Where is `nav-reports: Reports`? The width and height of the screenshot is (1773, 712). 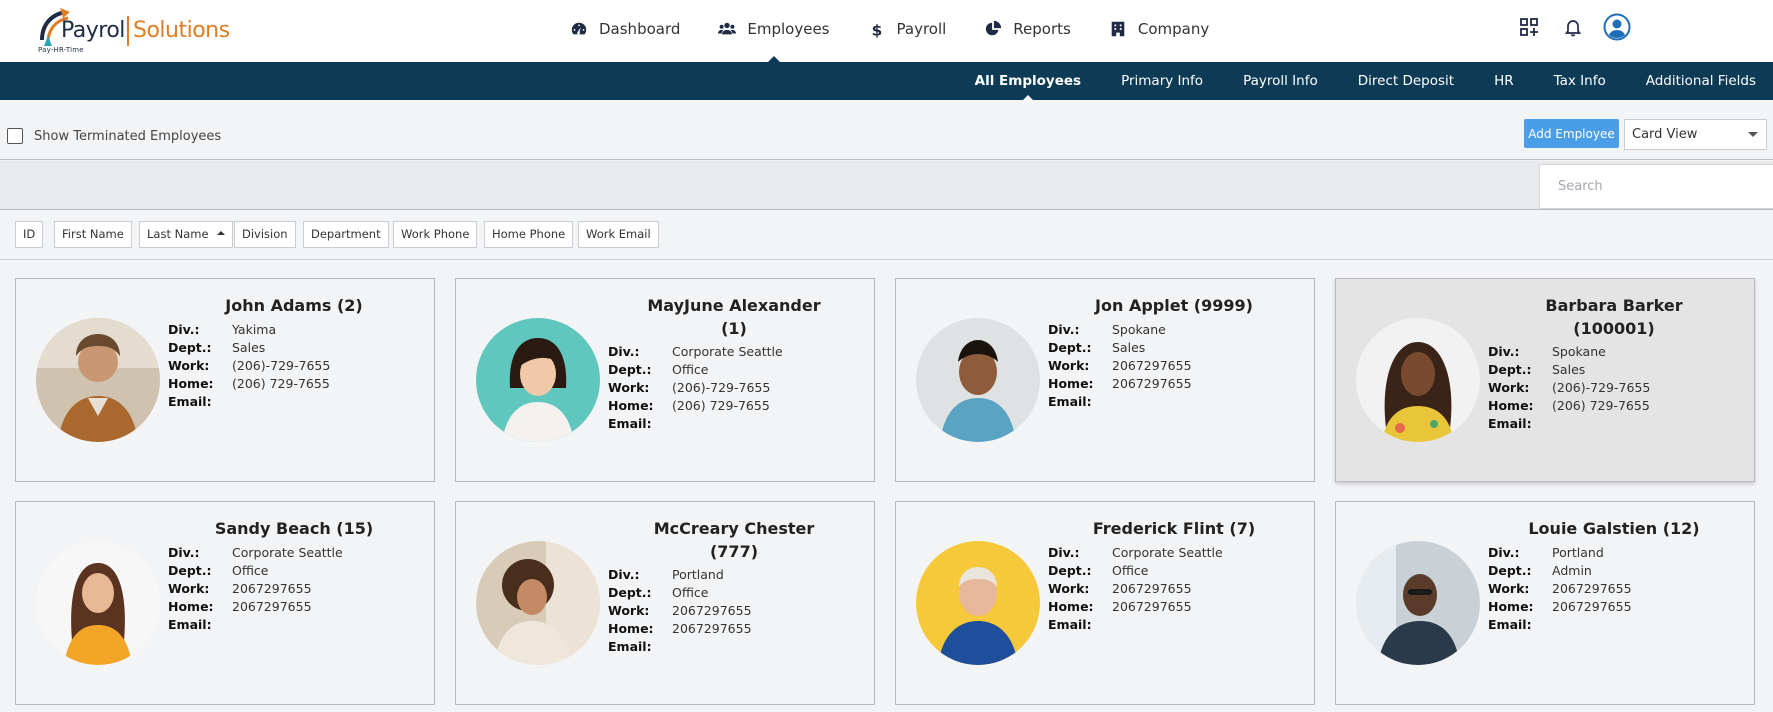
nav-reports: Reports is located at coordinates (1027, 29).